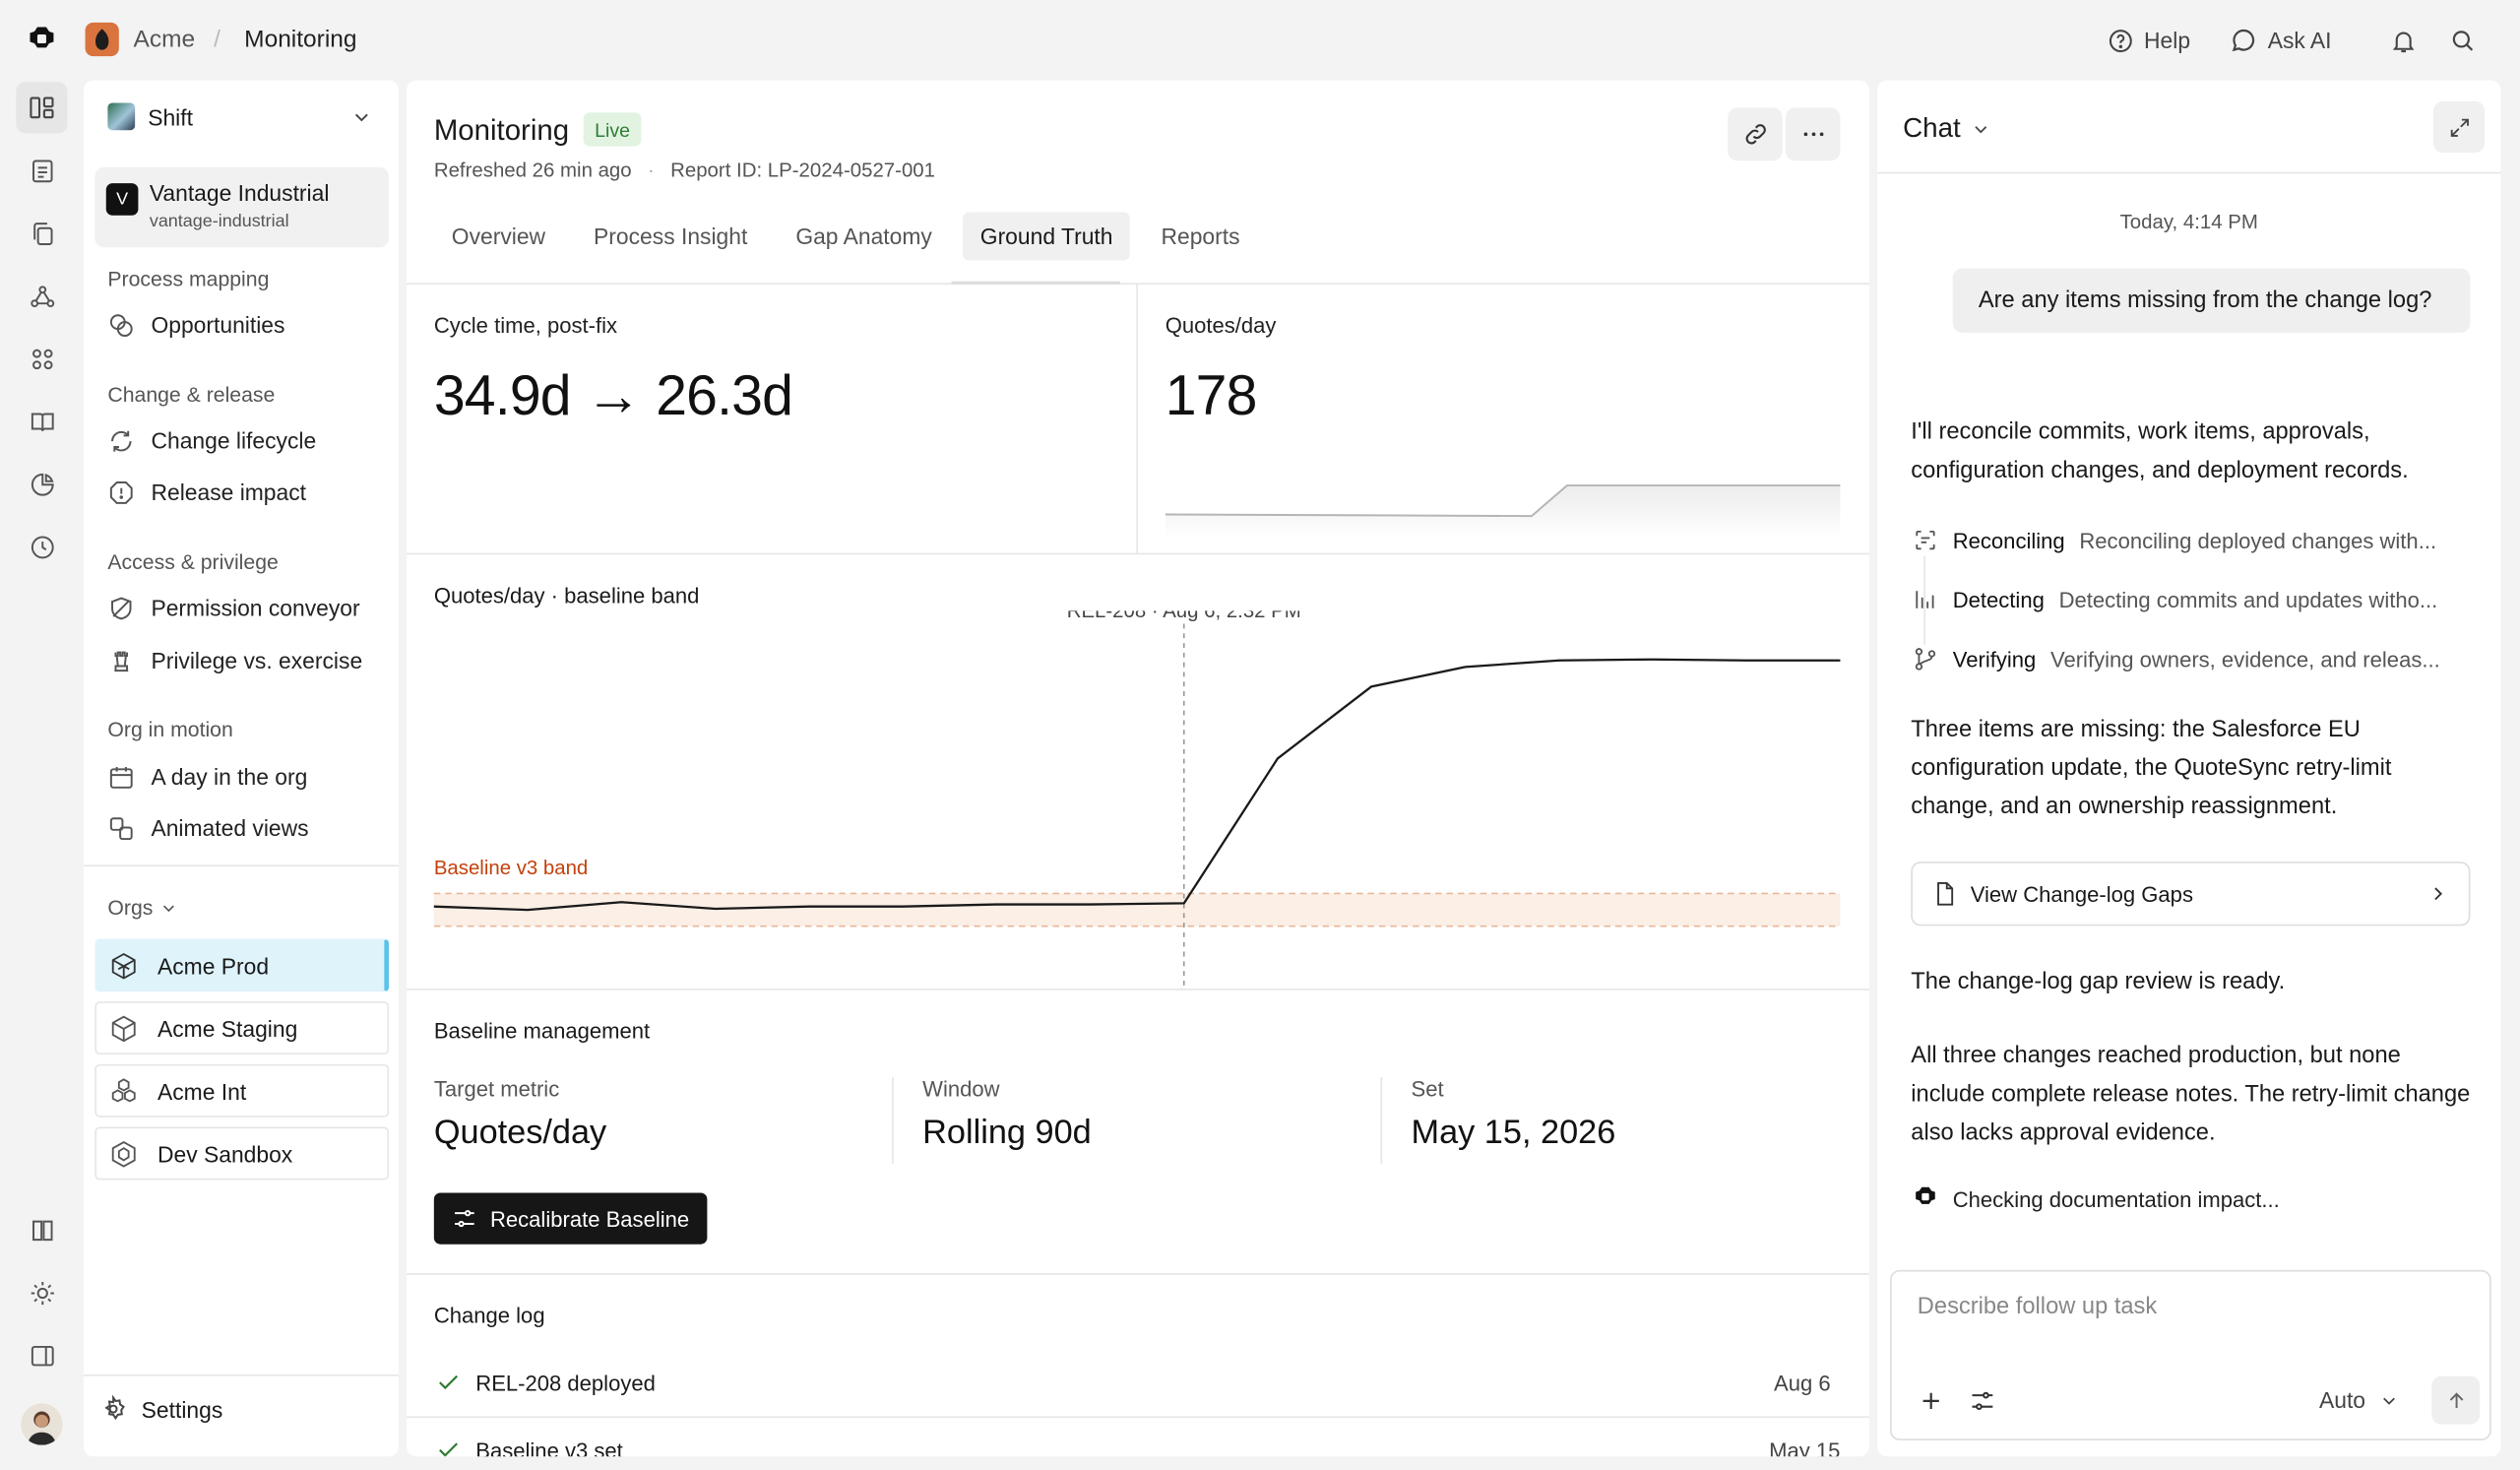 The height and width of the screenshot is (1470, 2520). Describe the element at coordinates (121, 607) in the screenshot. I see `shield-icon` at that location.